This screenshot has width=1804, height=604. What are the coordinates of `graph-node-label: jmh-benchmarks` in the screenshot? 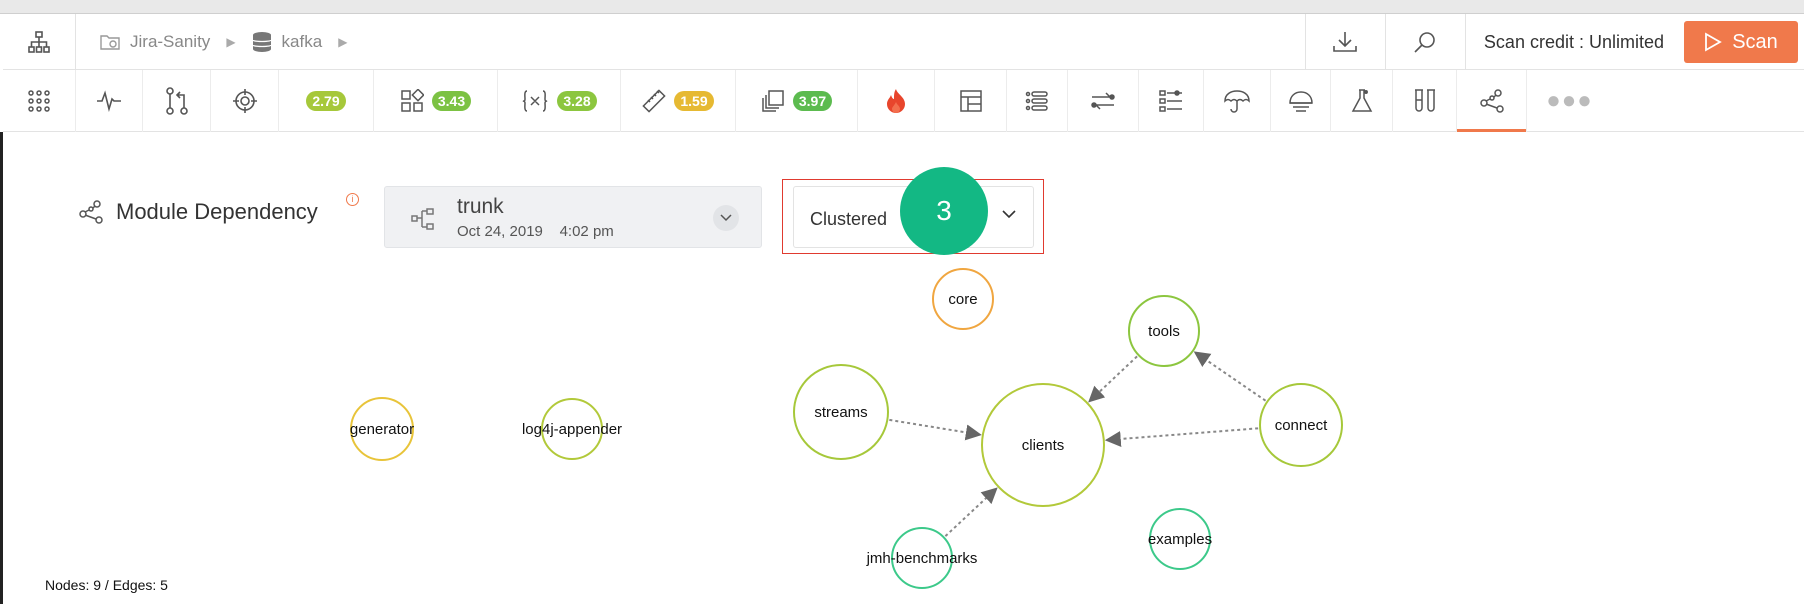 It's located at (922, 558).